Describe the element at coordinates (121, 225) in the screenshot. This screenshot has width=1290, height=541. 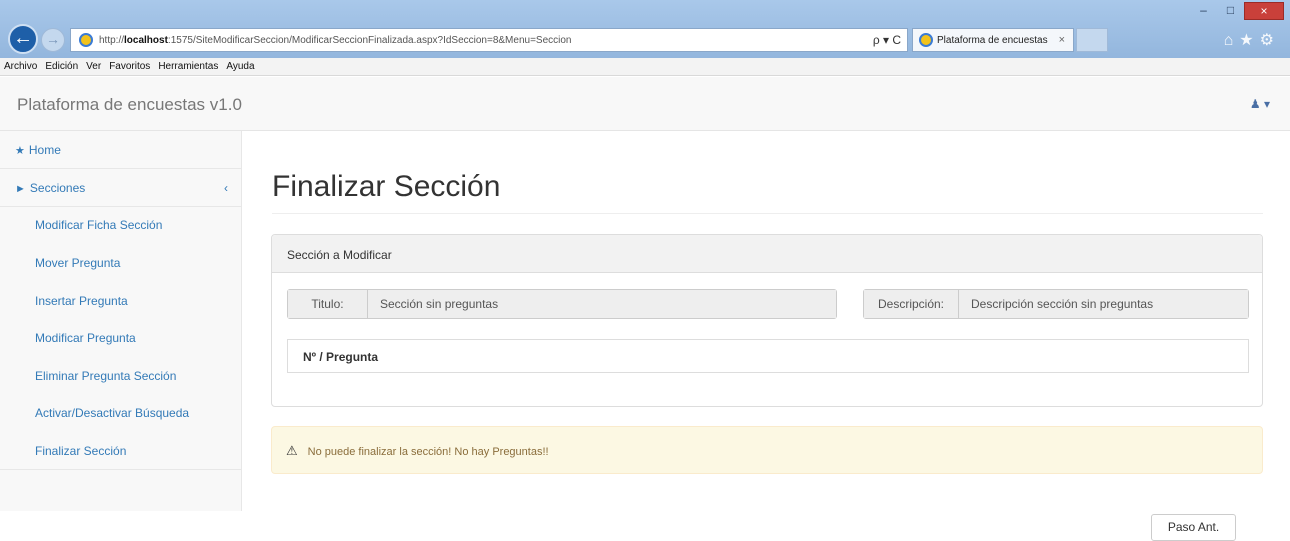
I see `sidebar-item-modificar-ficha: Modificar Ficha Sección` at that location.